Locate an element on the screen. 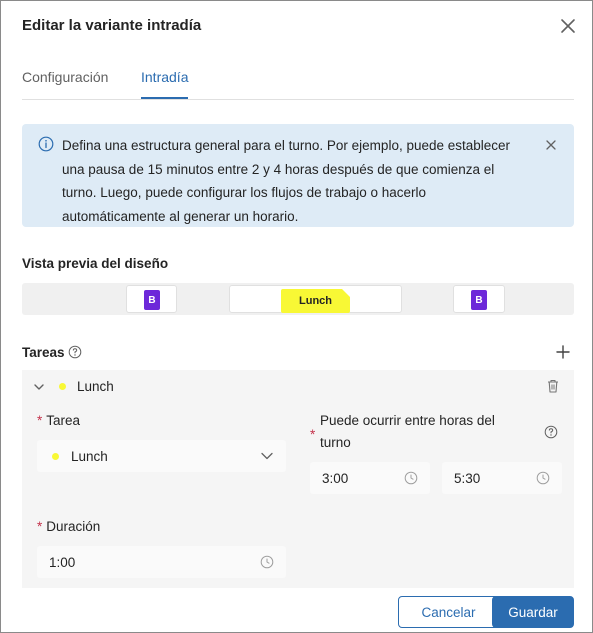 Image resolution: width=593 pixels, height=633 pixels. tarea-select: Lunch is located at coordinates (161, 456).